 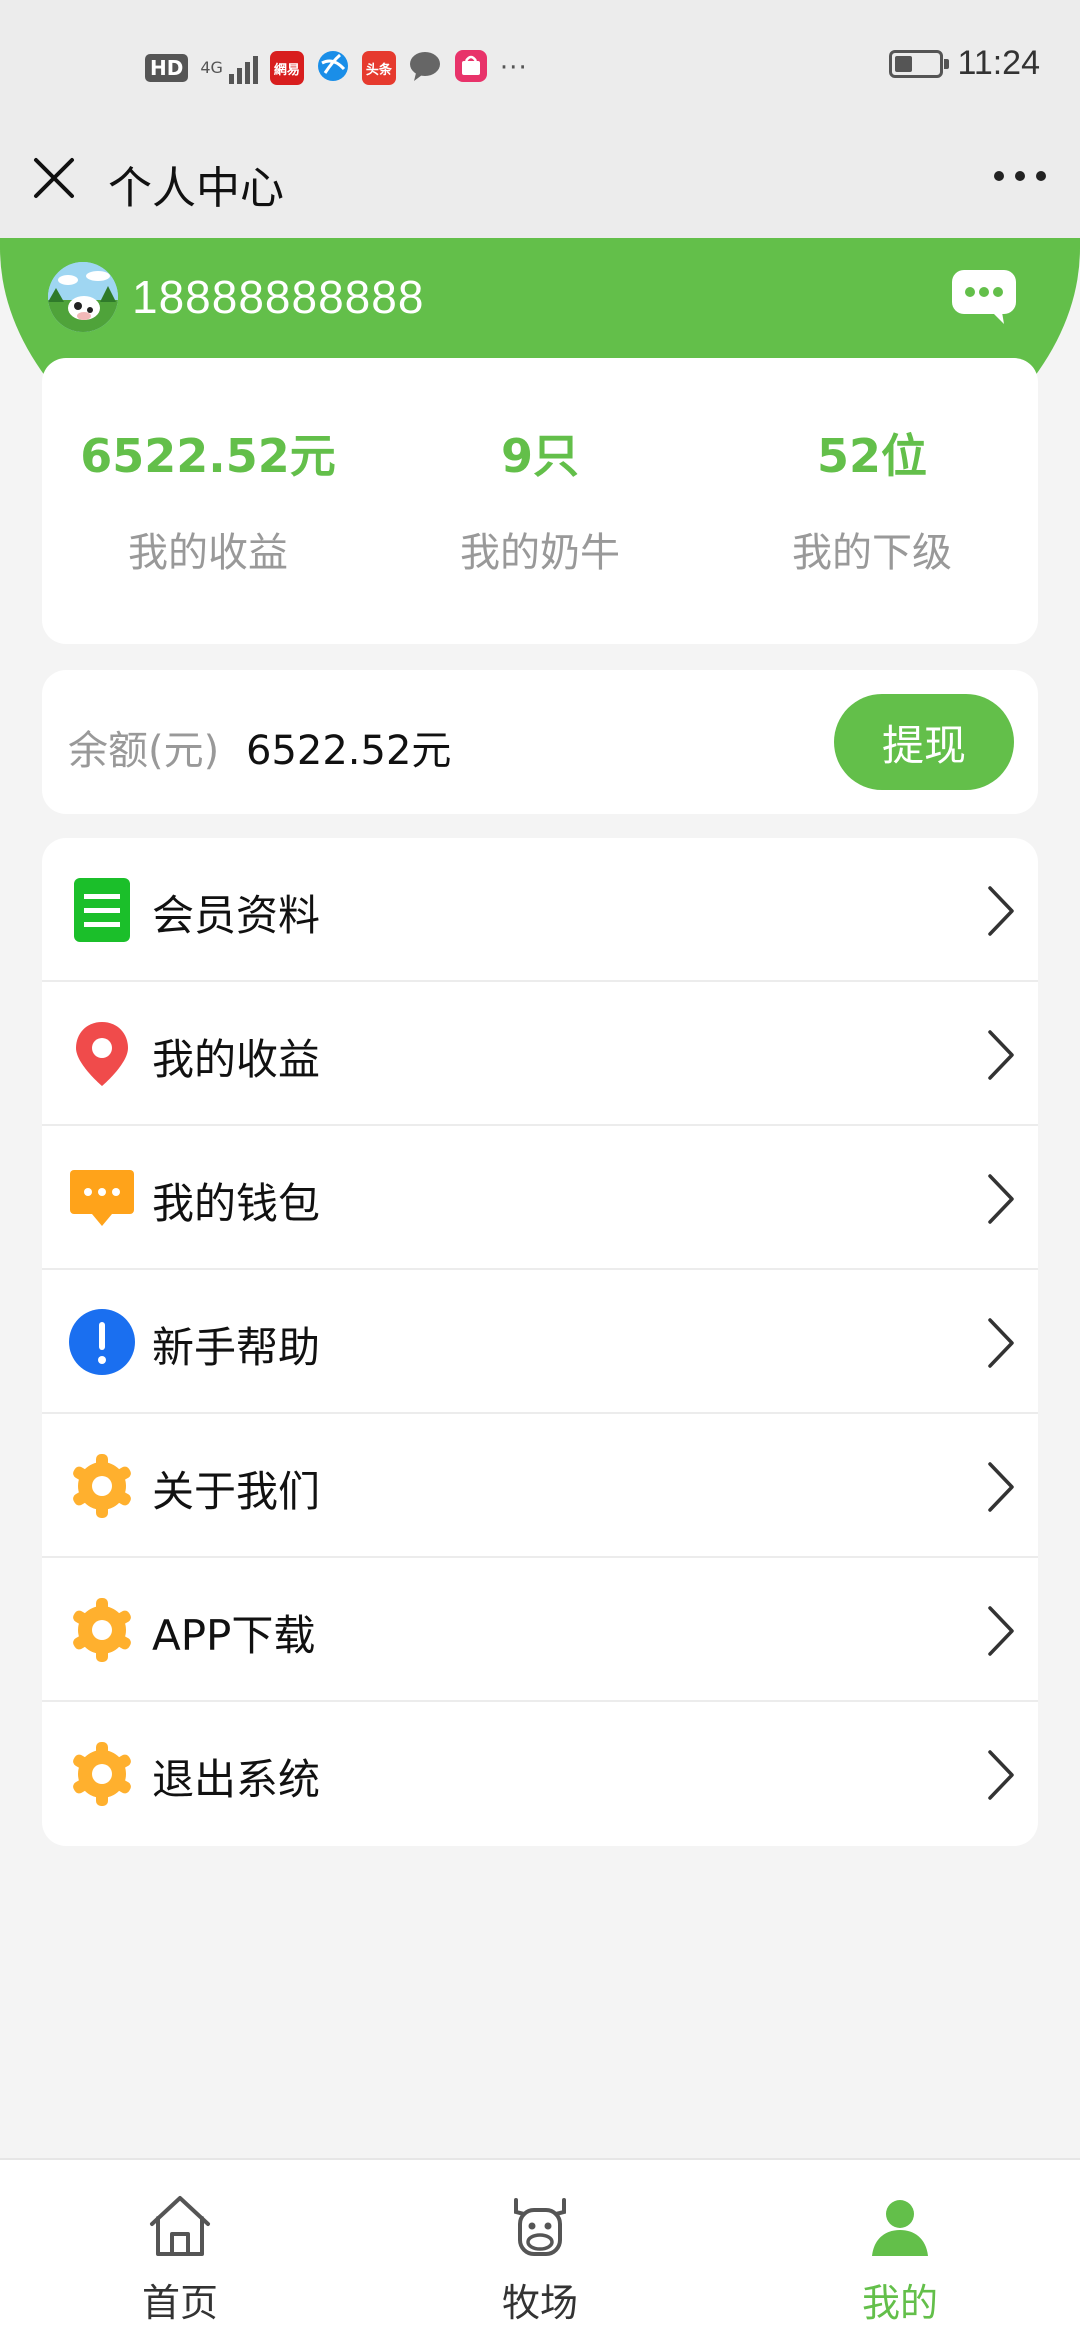 What do you see at coordinates (540, 1054) in the screenshot?
I see `menu-item-my-earnings: 我的收益` at bounding box center [540, 1054].